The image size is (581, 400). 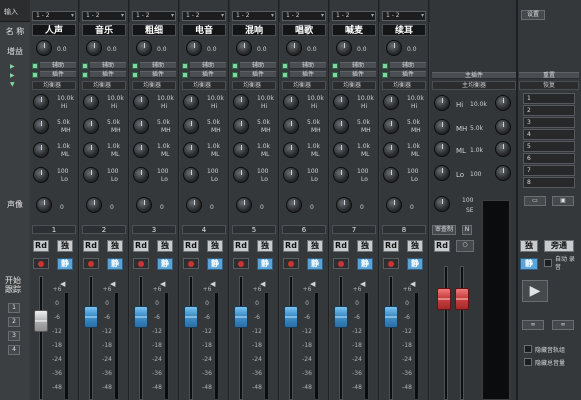 What do you see at coordinates (563, 201) in the screenshot?
I see `save-icon: ▣` at bounding box center [563, 201].